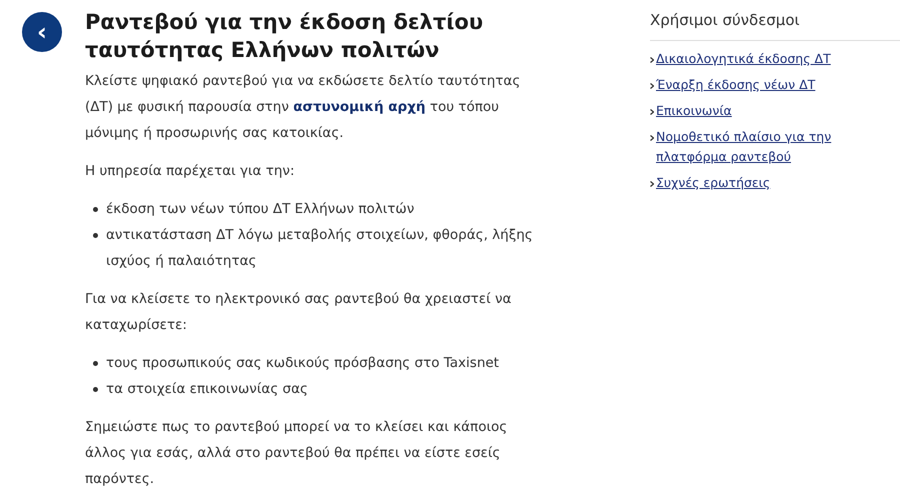  I want to click on list-item: αντικατάσταση ΔΤ λόγω μεταβολής στοιχείων, φθοράς, λήξης ισχύος ή παλαιότητας, so click(320, 248).